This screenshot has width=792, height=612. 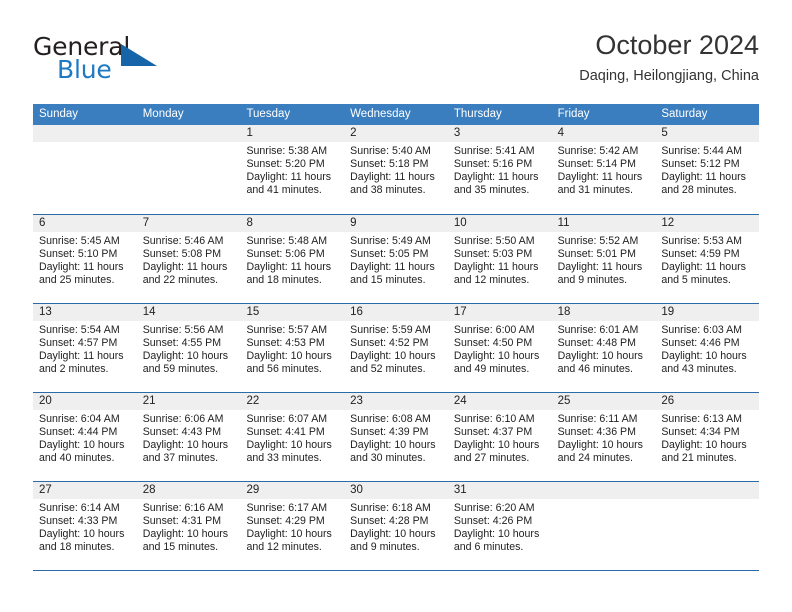 I want to click on day-number: 17, so click(x=499, y=312).